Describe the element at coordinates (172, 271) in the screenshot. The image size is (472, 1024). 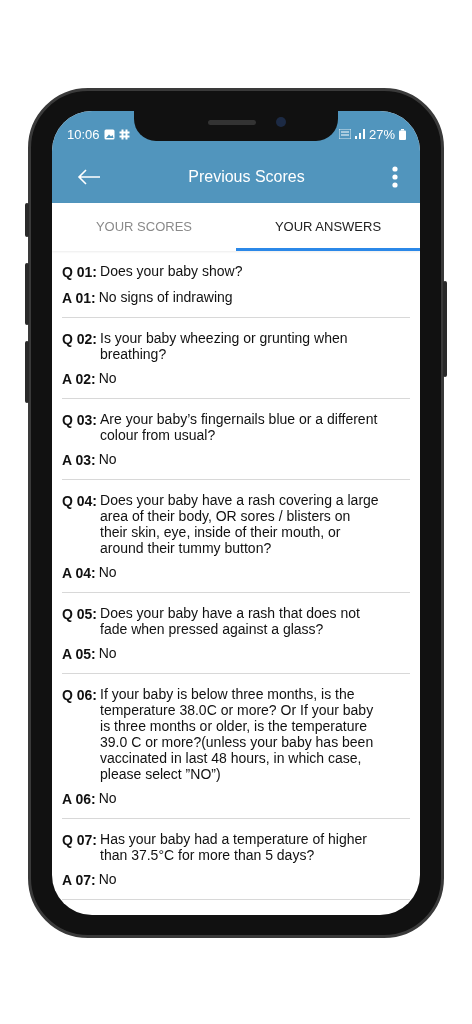
I see `question-text: Does your baby show?` at that location.